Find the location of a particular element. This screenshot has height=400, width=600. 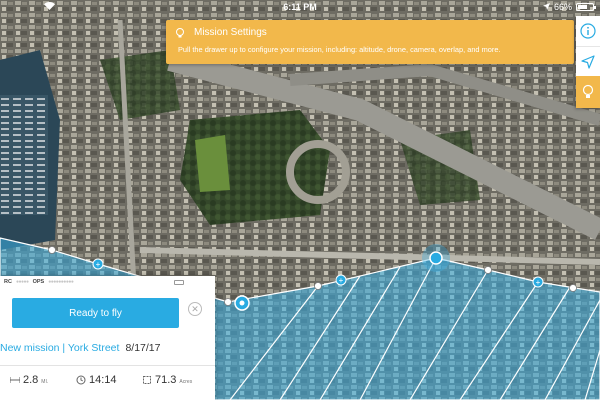

info-icon is located at coordinates (588, 31).